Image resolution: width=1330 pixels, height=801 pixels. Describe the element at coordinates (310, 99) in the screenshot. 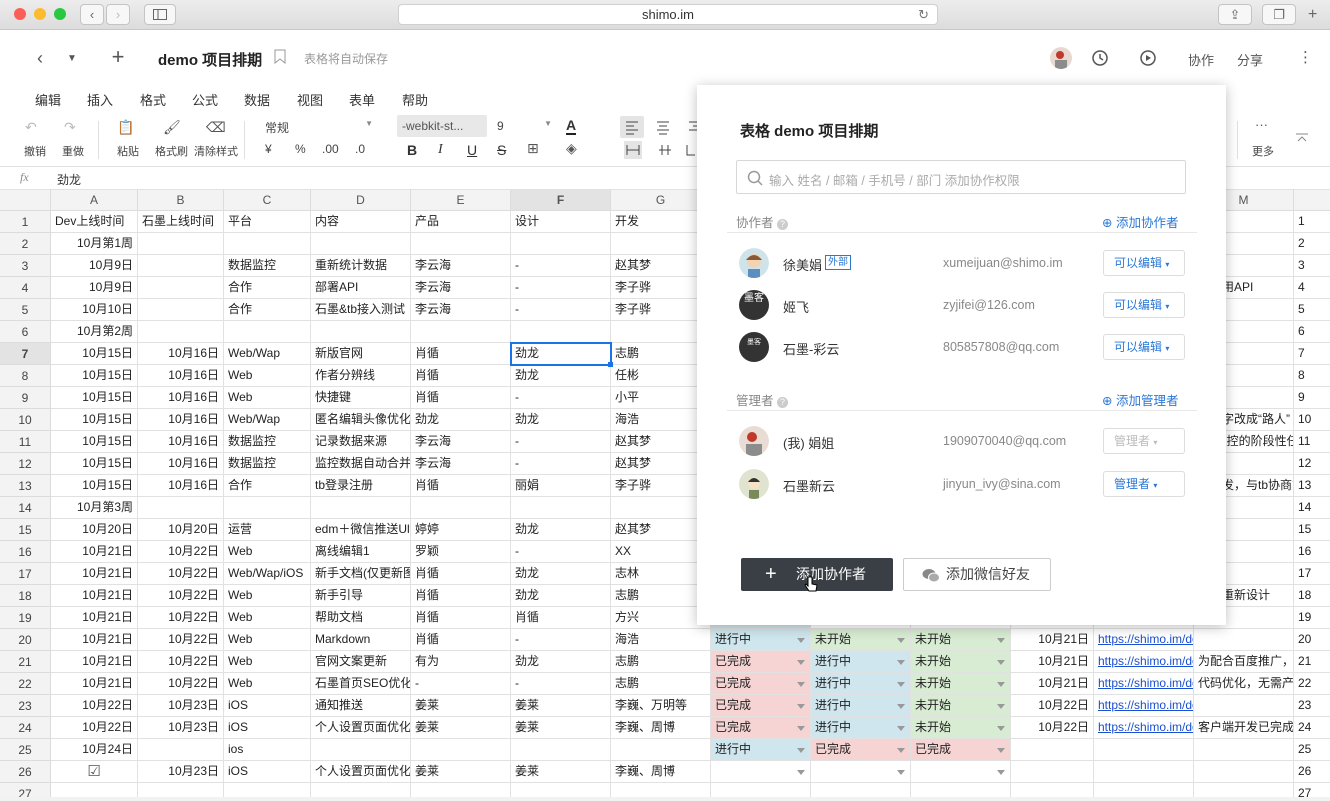

I see `menu-view: 视图` at that location.